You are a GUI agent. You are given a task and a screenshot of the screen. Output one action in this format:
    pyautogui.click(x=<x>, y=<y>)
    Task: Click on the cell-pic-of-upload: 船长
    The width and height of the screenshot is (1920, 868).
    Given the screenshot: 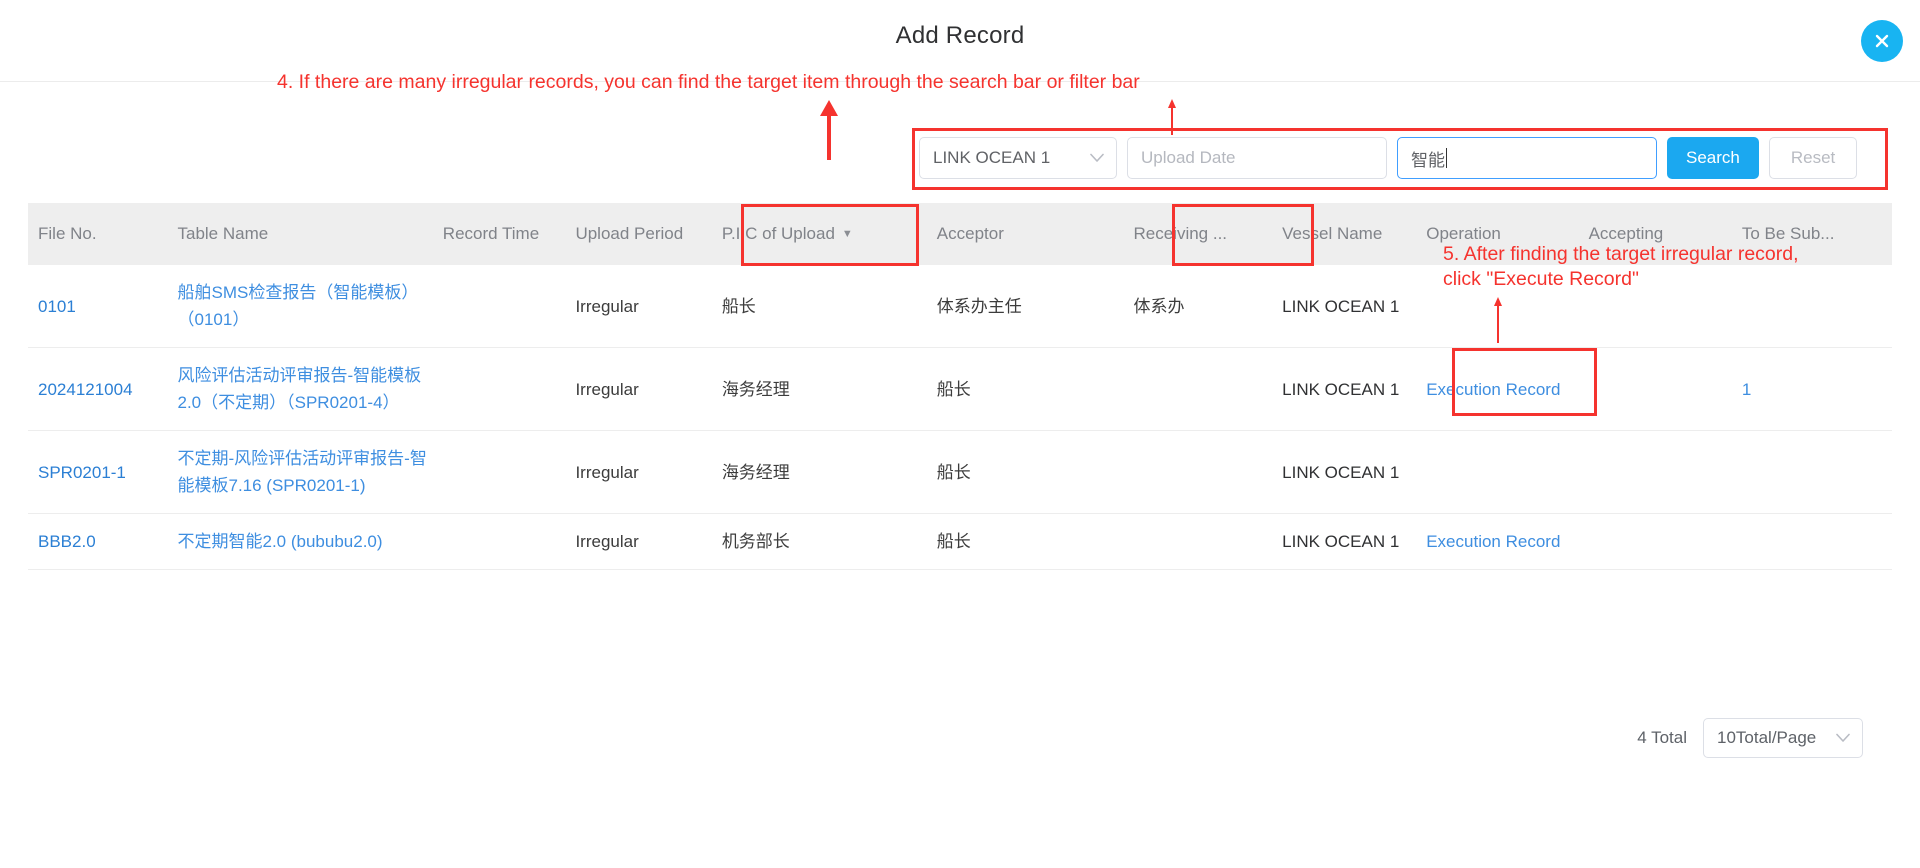 What is the action you would take?
    pyautogui.click(x=819, y=306)
    